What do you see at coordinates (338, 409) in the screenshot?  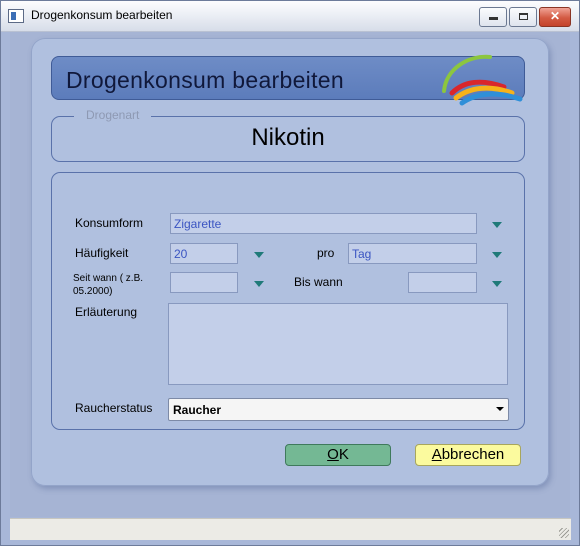 I see `raucherstatus-select: Raucher` at bounding box center [338, 409].